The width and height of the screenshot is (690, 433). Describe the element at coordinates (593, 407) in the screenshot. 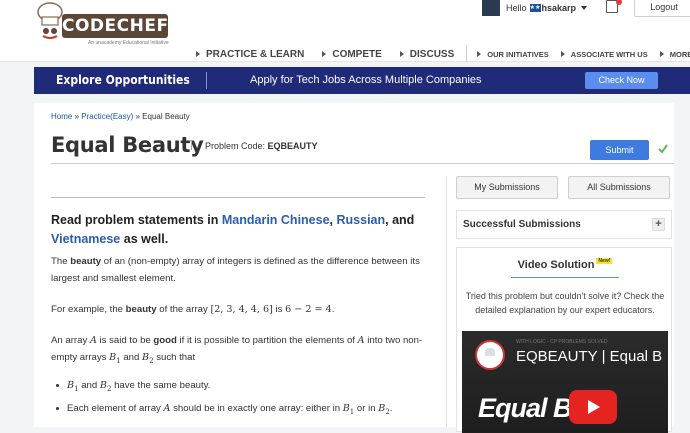

I see `play-icon` at that location.